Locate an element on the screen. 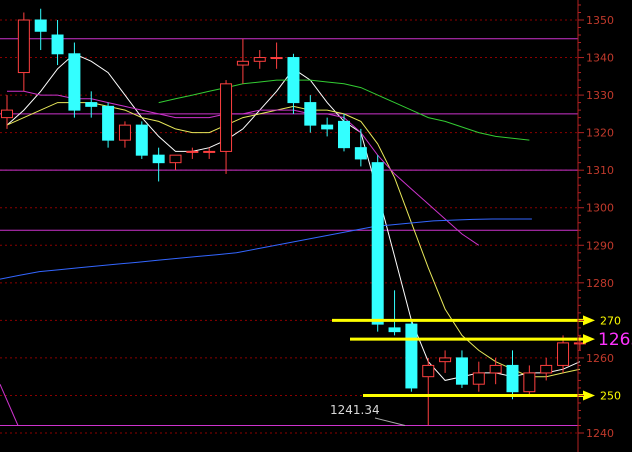  price-axis: 1350 1340 1330 1320 1310 1300 1290 1280 1260 1240 is located at coordinates (595, 226).